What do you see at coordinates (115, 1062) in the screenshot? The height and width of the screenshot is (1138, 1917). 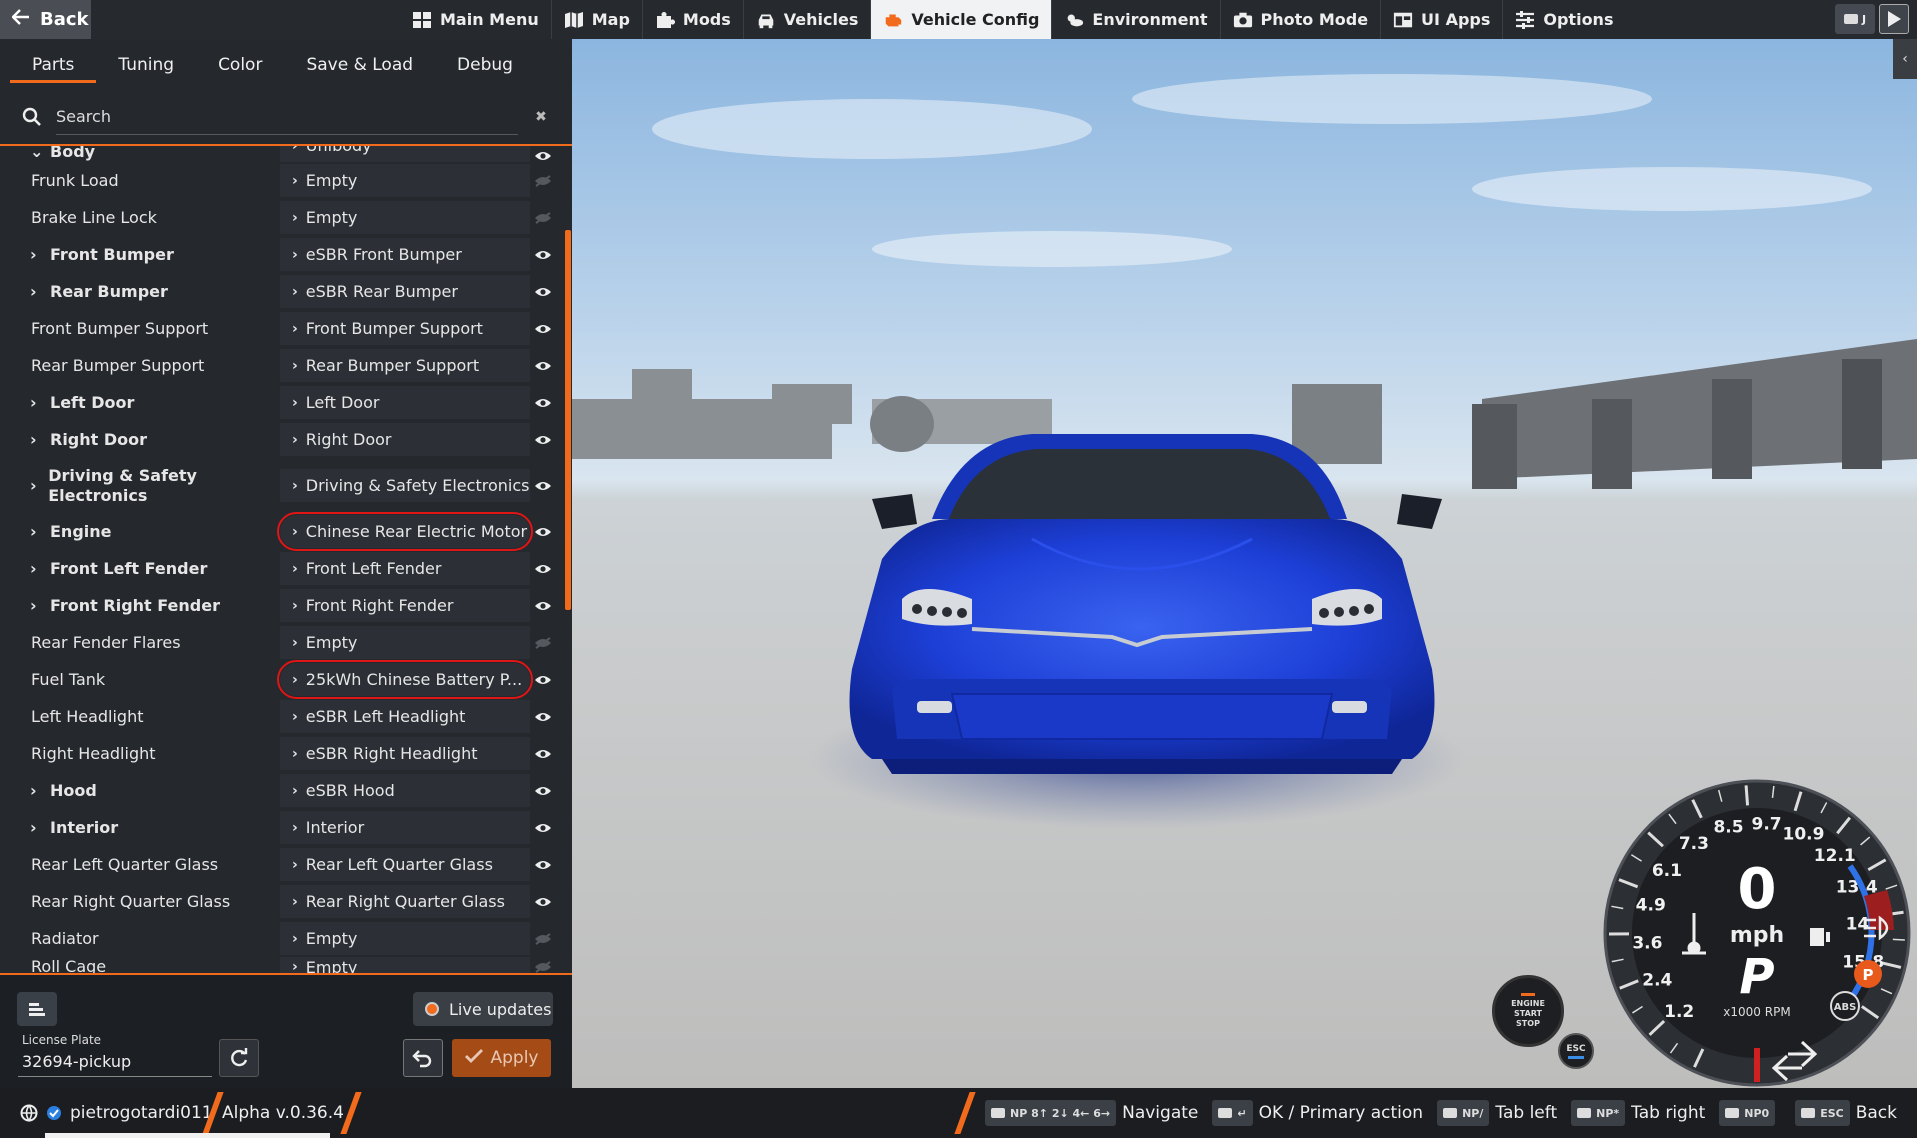 I see `license-plate-input` at bounding box center [115, 1062].